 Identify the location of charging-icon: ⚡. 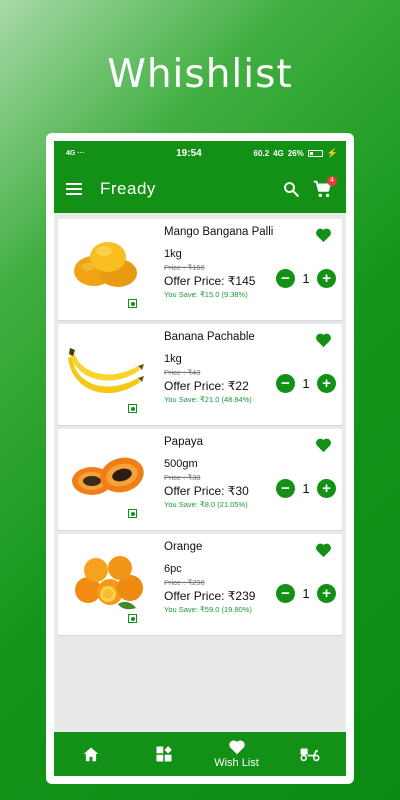
(332, 152).